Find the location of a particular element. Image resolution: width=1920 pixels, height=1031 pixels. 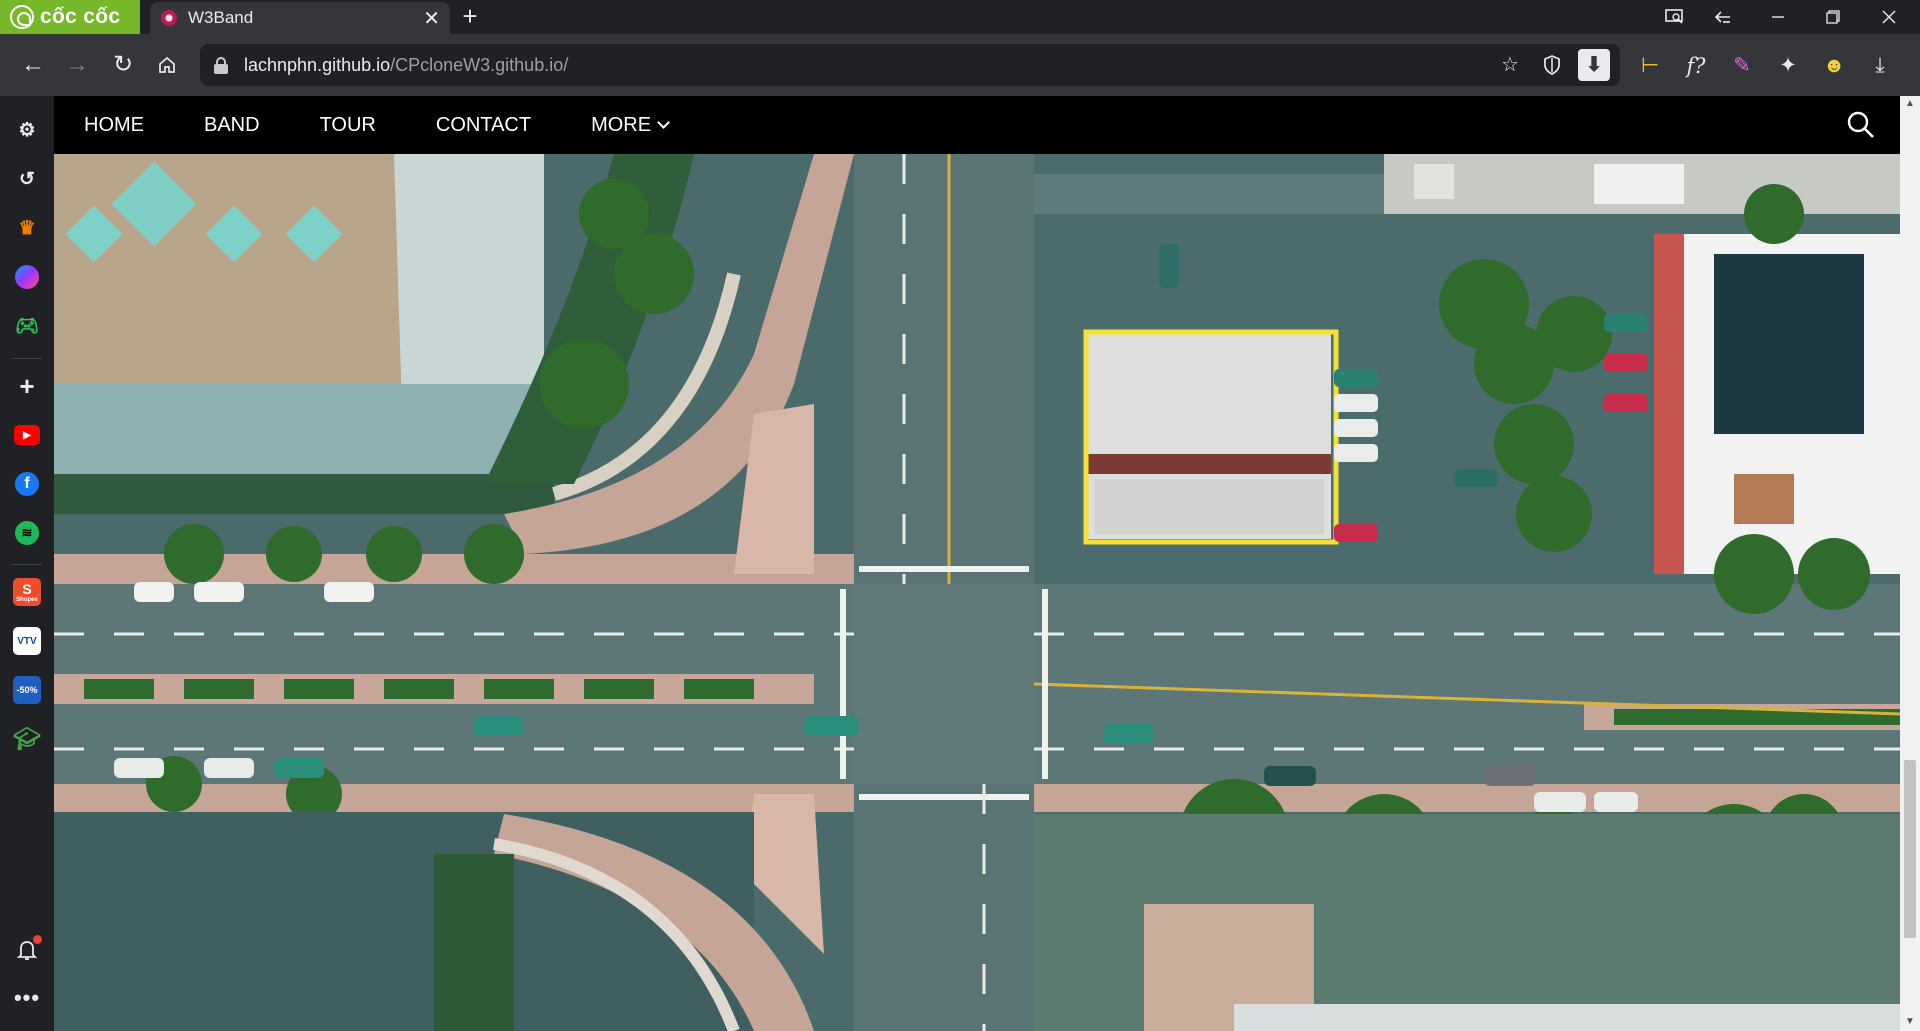

vtv-icon: VTV is located at coordinates (27, 641).